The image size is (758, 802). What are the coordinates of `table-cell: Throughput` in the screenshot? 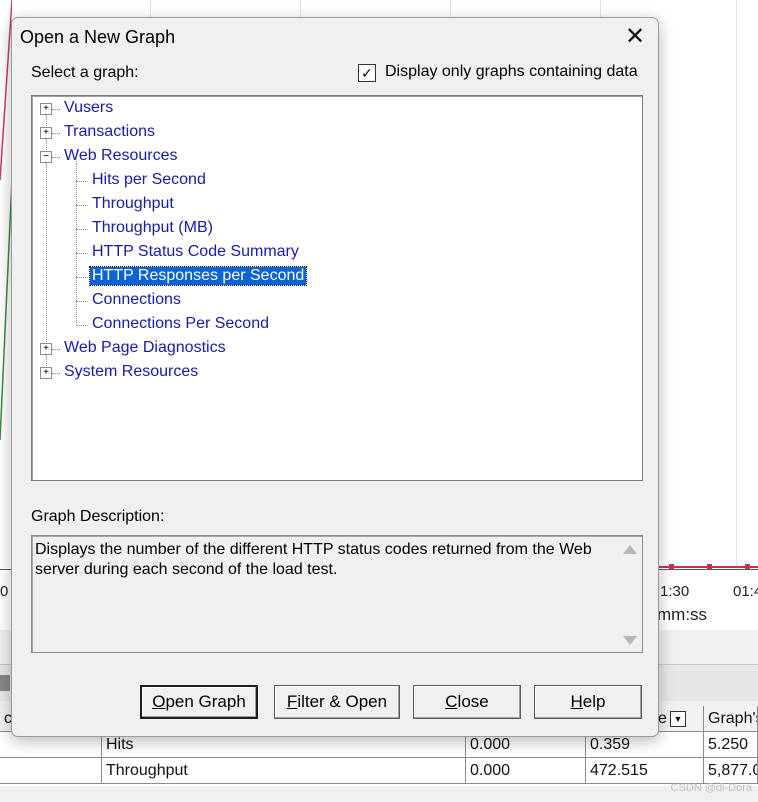 It's located at (284, 771).